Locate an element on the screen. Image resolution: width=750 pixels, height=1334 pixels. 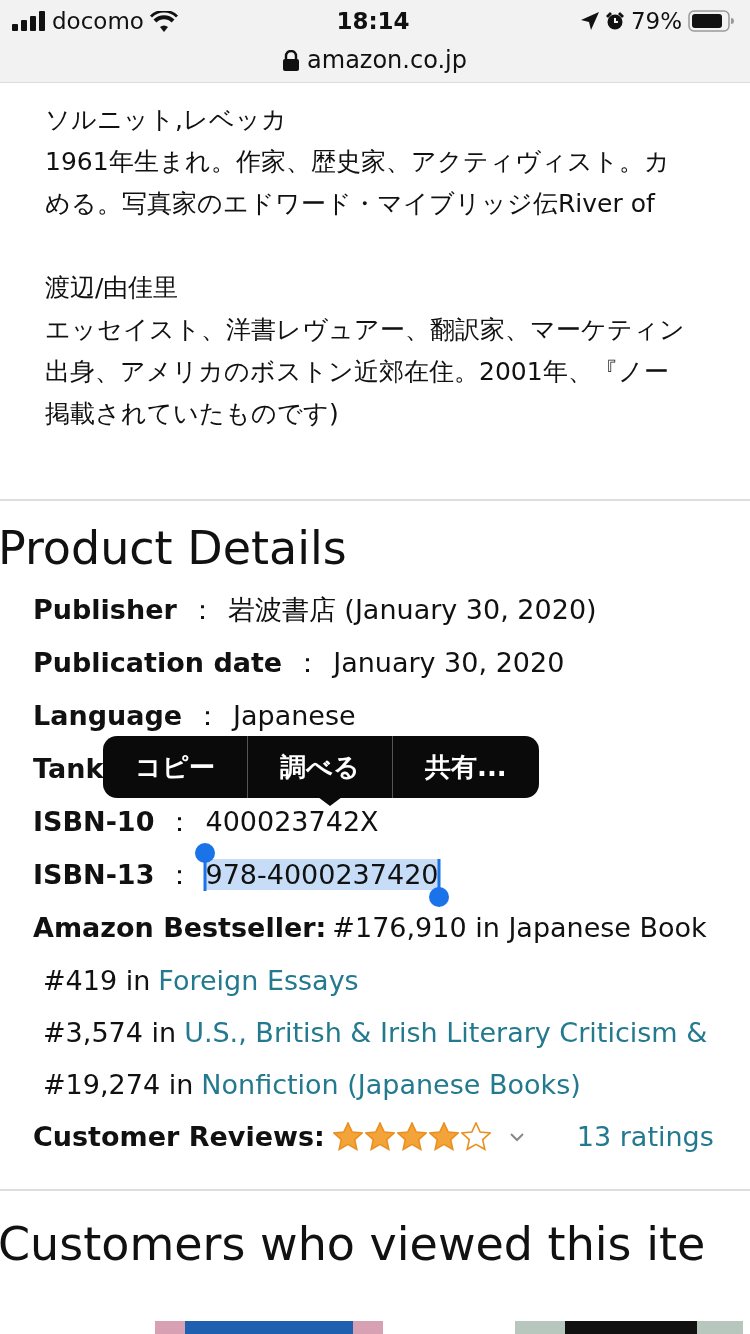
detail-value: #176,910 in Japanese Book is located at coordinates (519, 927).